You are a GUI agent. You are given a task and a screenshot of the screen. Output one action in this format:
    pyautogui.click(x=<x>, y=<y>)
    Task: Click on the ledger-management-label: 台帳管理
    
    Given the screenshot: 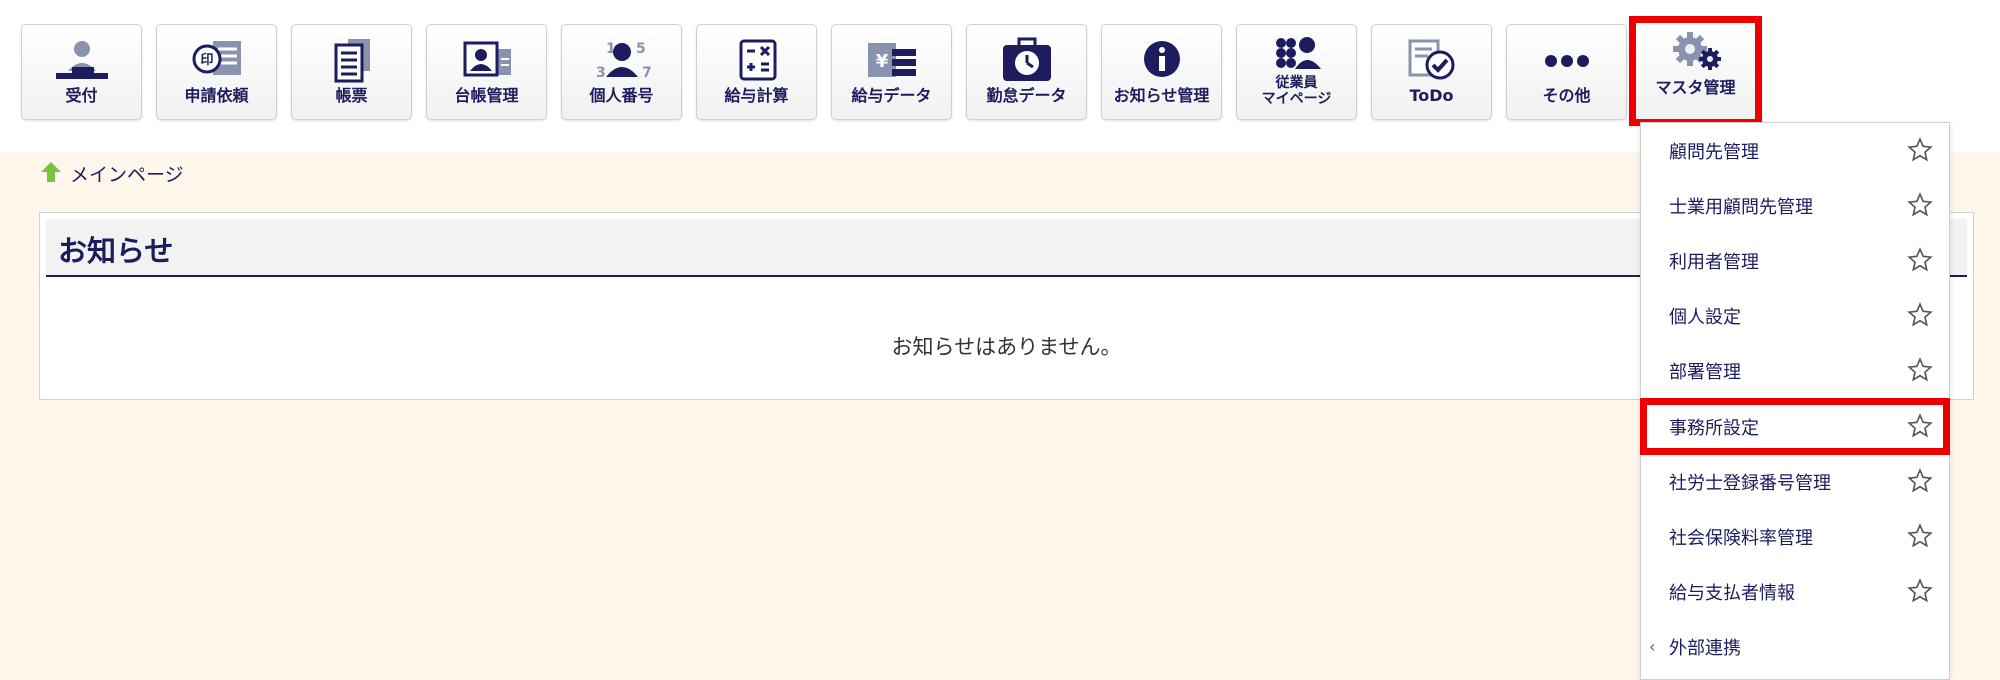 What is the action you would take?
    pyautogui.click(x=486, y=95)
    